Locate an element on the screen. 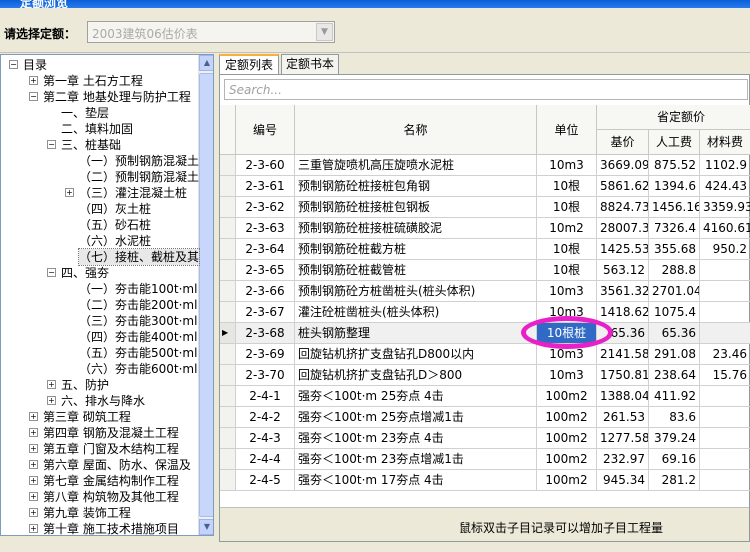 The image size is (750, 552). tree-node: （一）夯击能100t·ml is located at coordinates (138, 289).